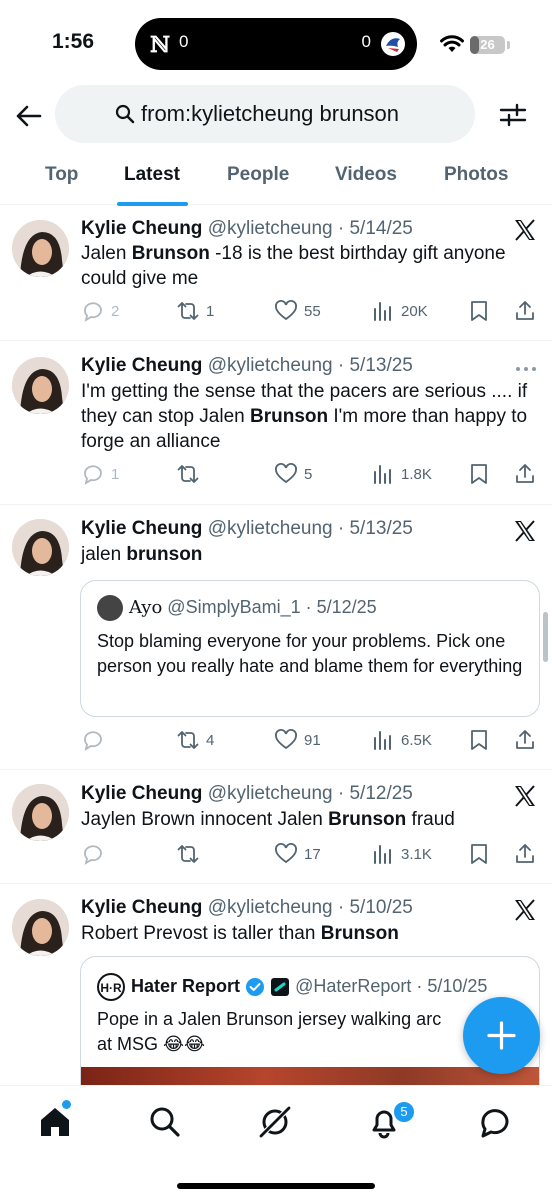 This screenshot has width=552, height=1200. Describe the element at coordinates (100, 474) in the screenshot. I see `reply-button: 1` at that location.